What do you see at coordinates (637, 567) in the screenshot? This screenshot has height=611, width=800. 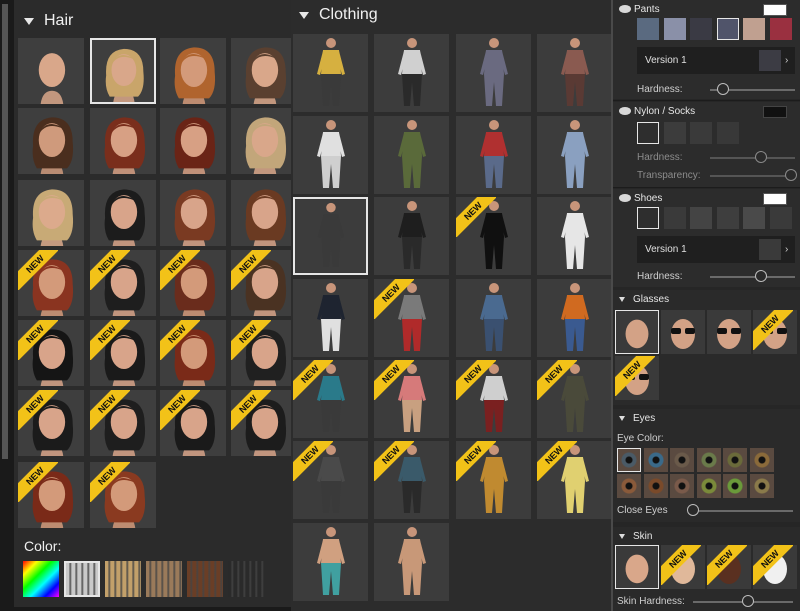 I see `skin-tone-thumbnail` at bounding box center [637, 567].